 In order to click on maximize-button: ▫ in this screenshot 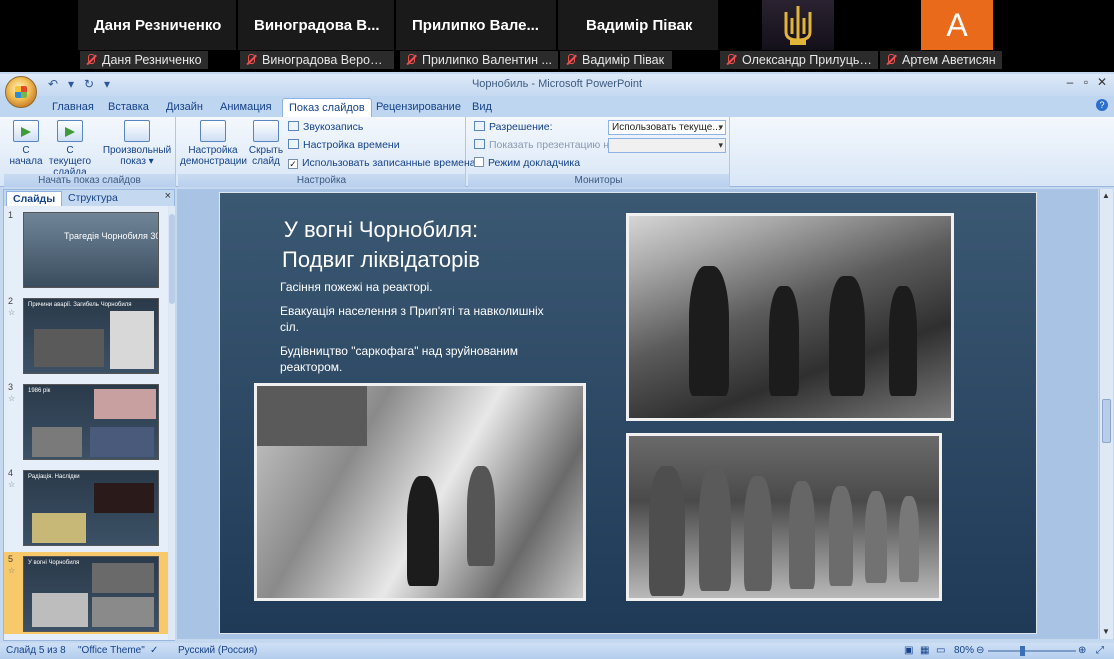, I will do `click(1086, 82)`.